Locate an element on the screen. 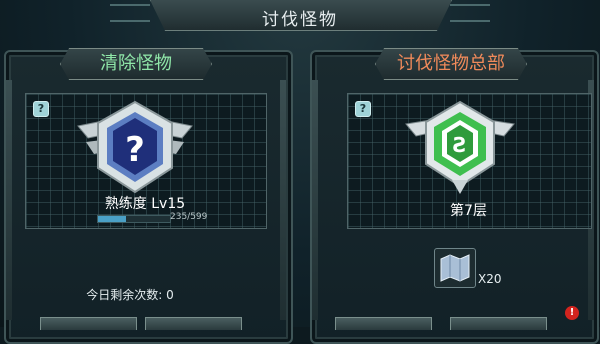 This screenshot has width=600, height=344. monster-hq-title: 讨伐怪物总部 is located at coordinates (451, 64).